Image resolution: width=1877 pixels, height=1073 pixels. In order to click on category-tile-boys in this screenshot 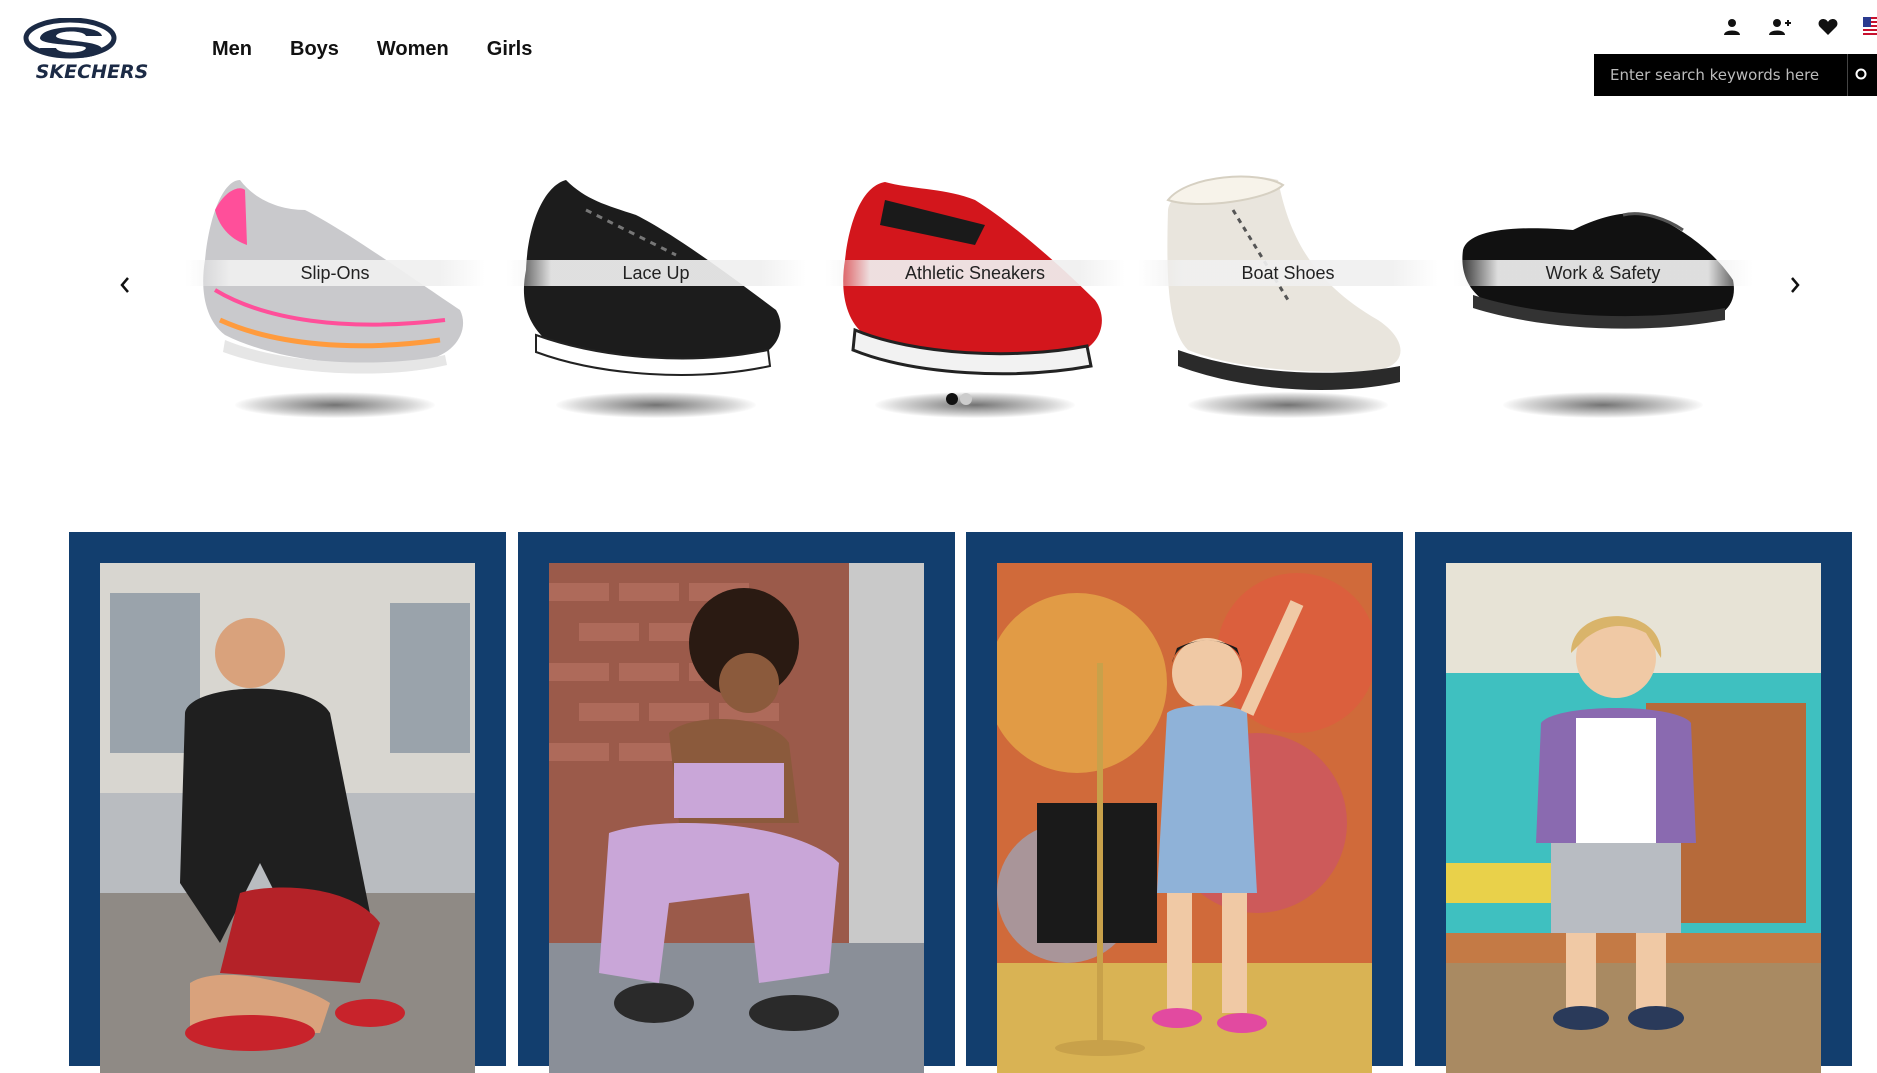, I will do `click(1633, 802)`.